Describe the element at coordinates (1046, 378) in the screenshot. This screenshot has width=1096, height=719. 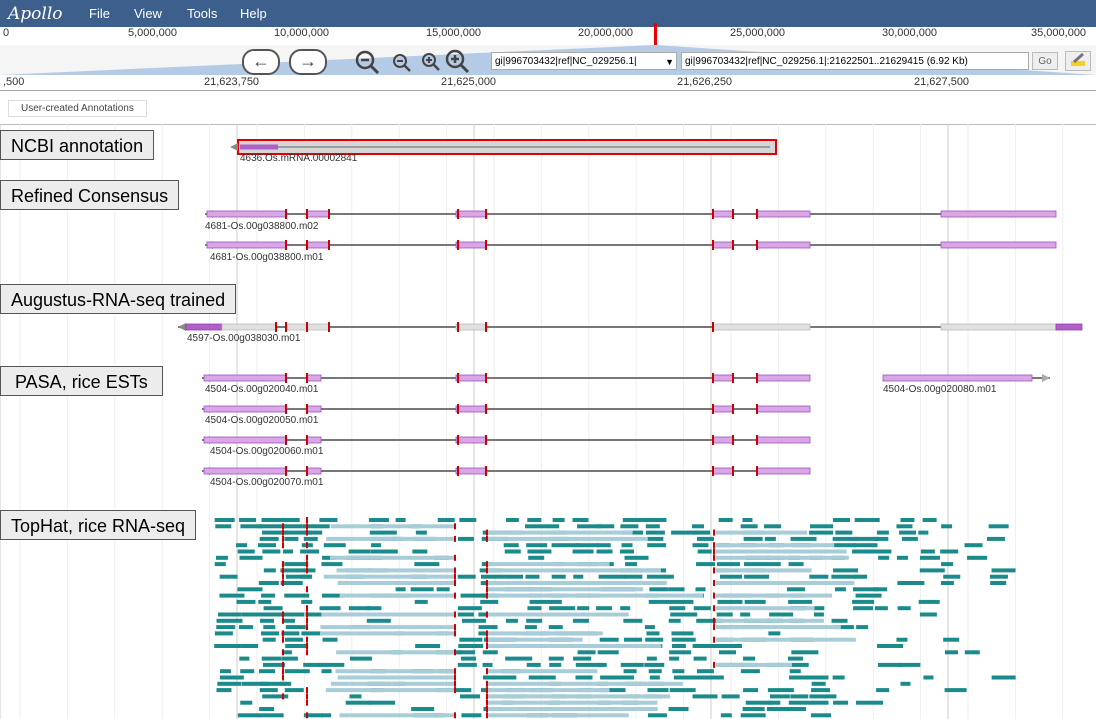
I see `strand-arrow` at that location.